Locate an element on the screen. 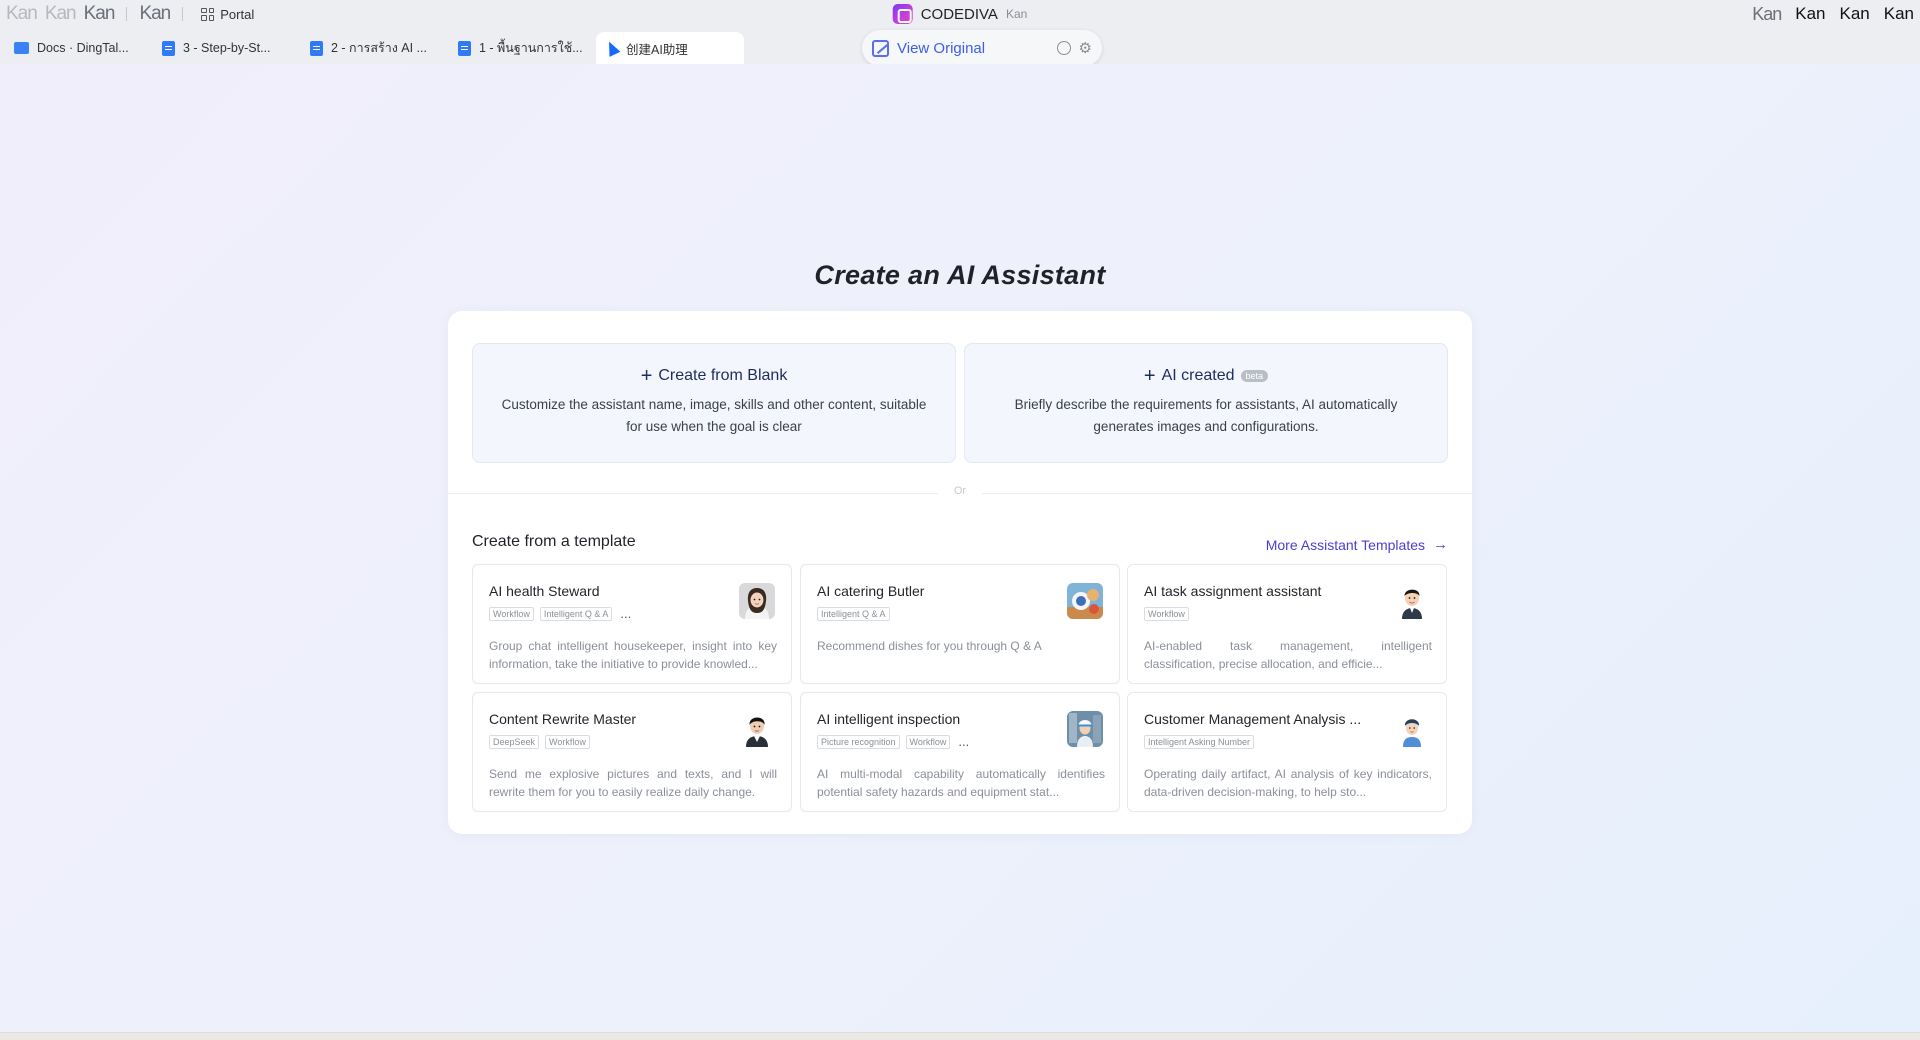 This screenshot has width=1920, height=1040. title-bar-right: Kan Kan Kan Kan is located at coordinates (1833, 14).